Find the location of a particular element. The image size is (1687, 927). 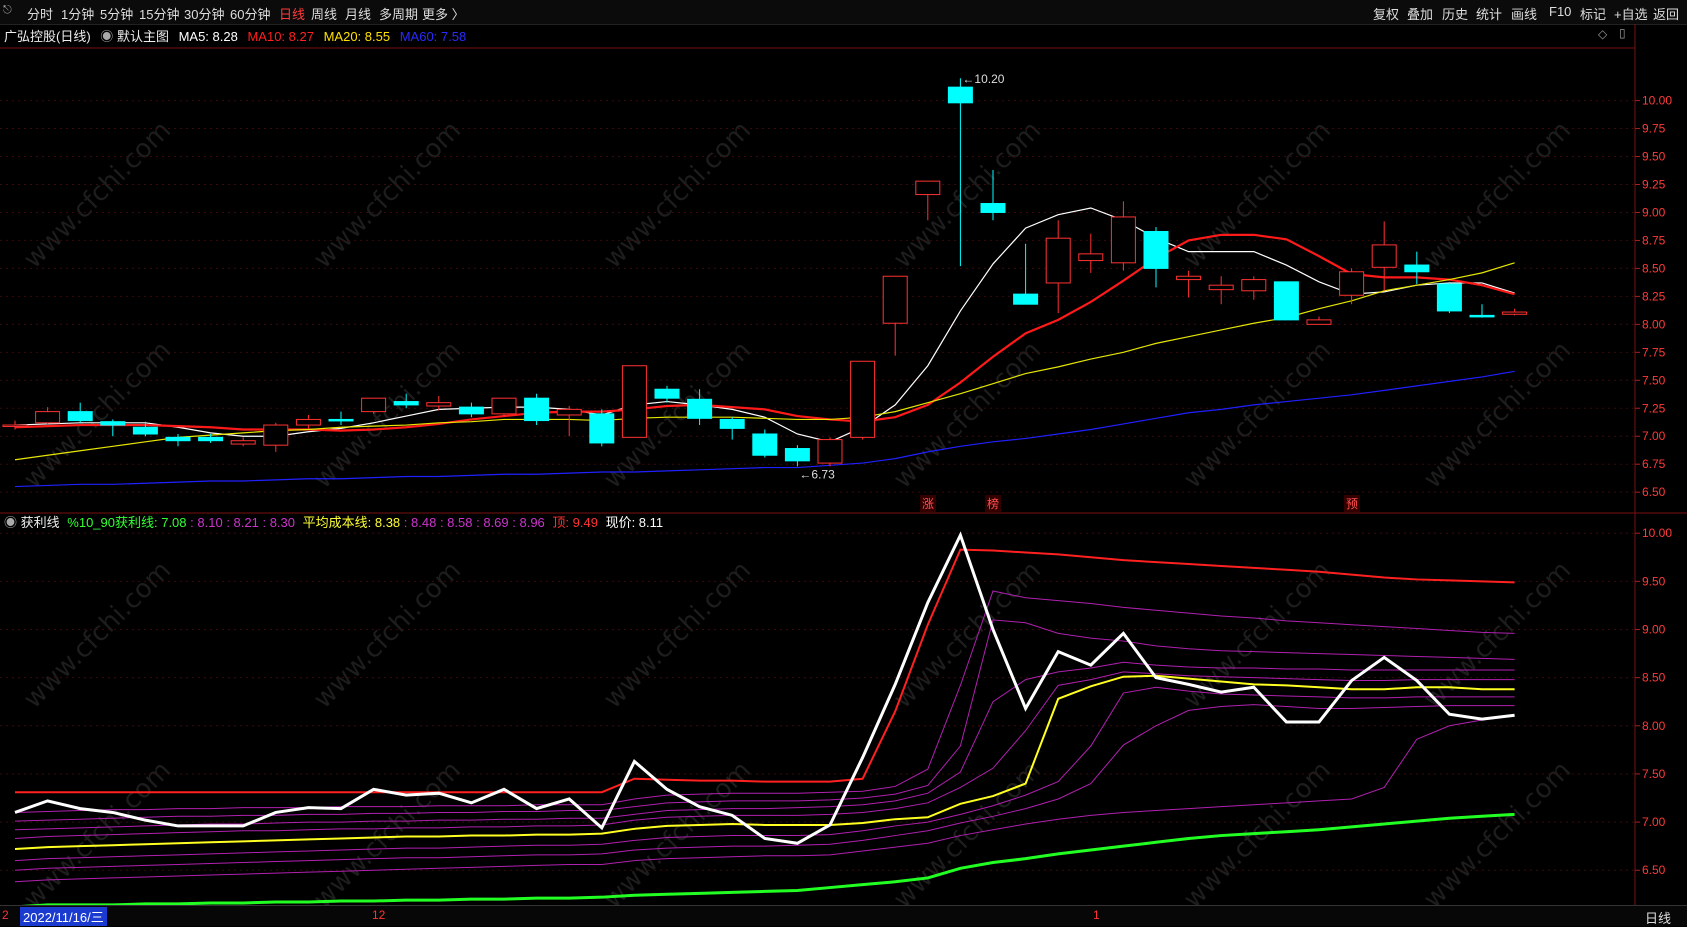

chart-mode: 默认主图 is located at coordinates (143, 36).